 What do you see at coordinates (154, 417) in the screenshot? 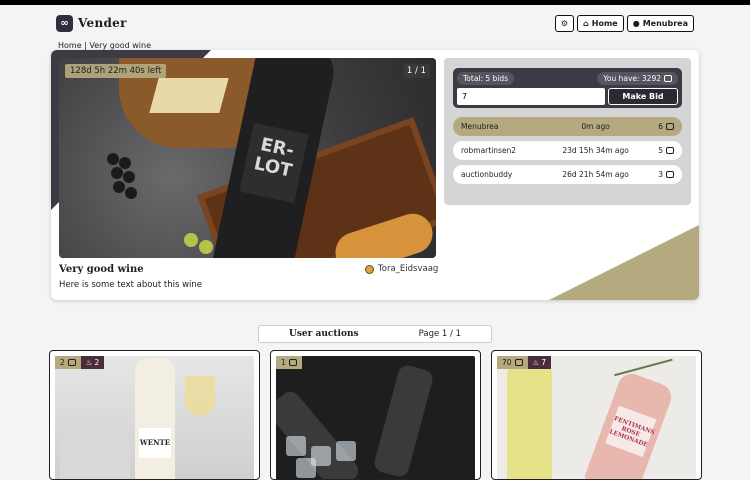
I see `auction-card-image: WENTE` at bounding box center [154, 417].